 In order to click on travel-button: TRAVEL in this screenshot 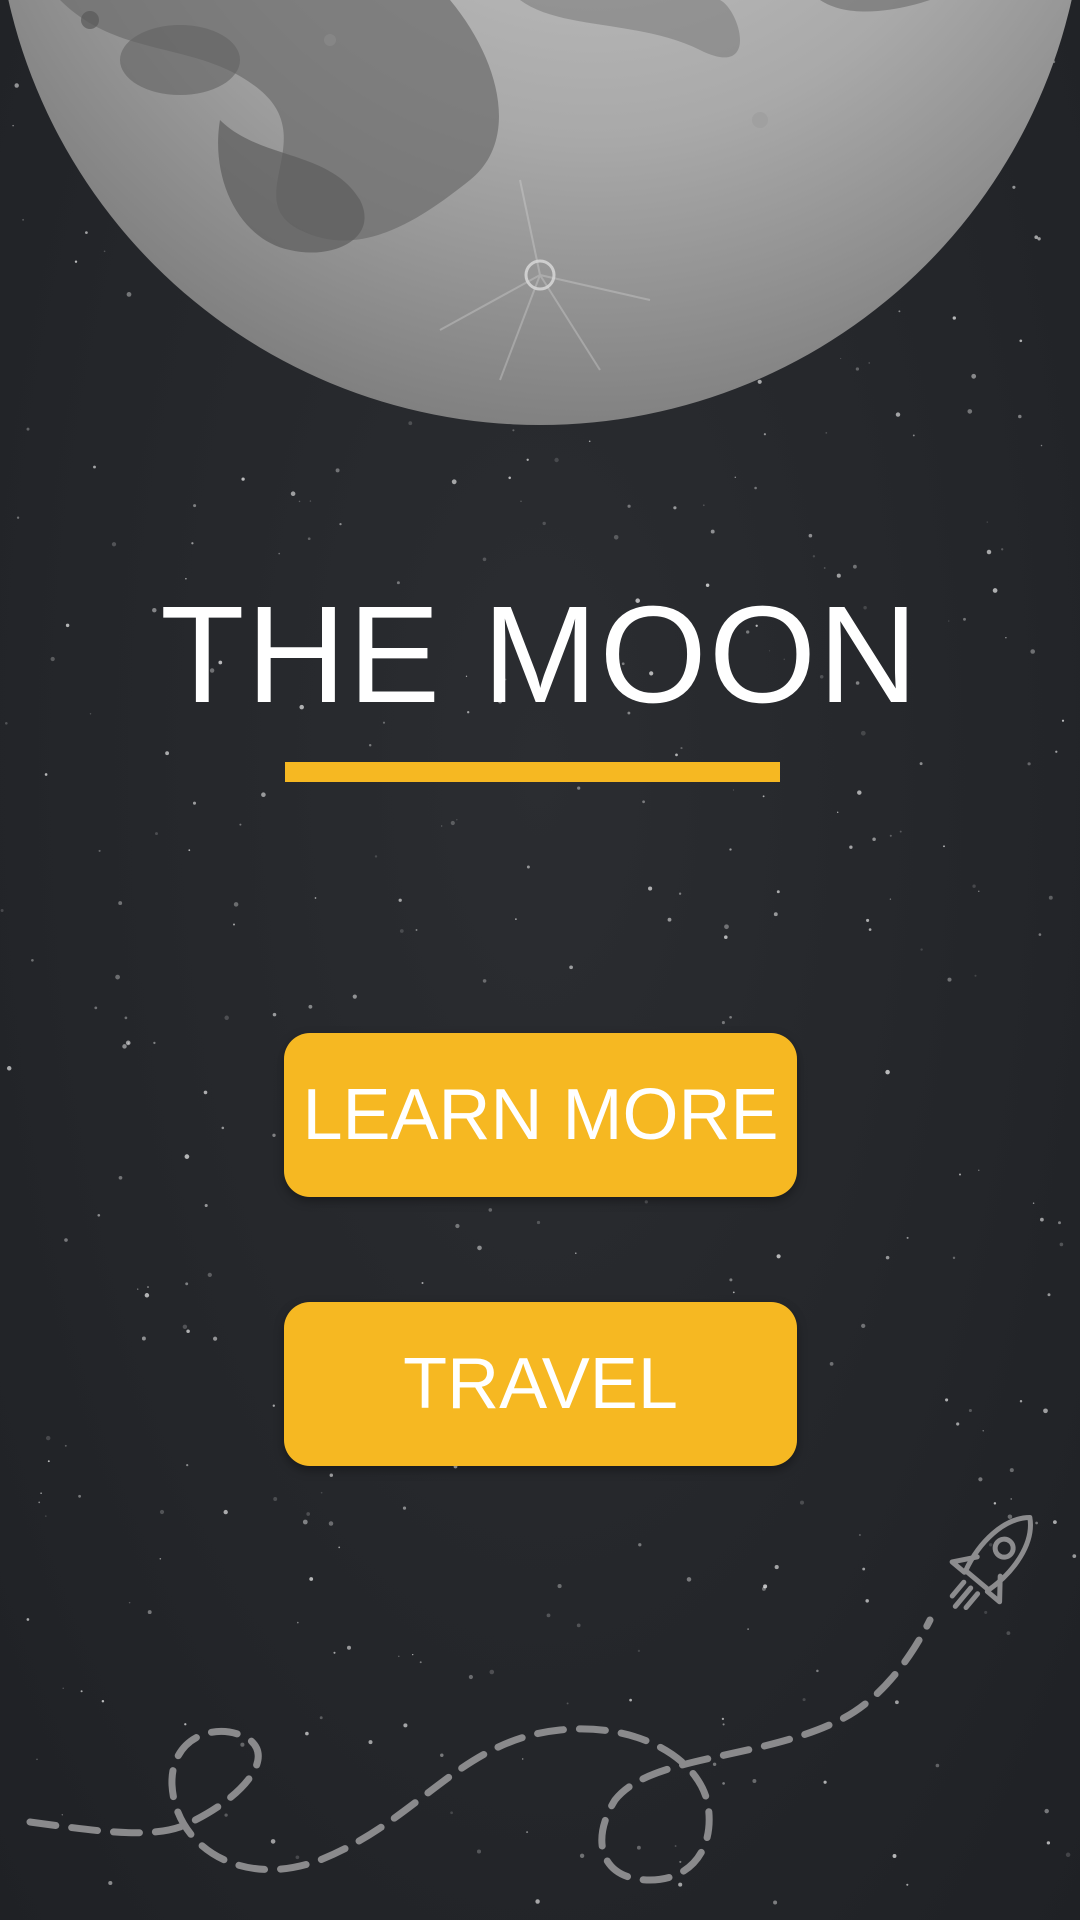, I will do `click(540, 1384)`.